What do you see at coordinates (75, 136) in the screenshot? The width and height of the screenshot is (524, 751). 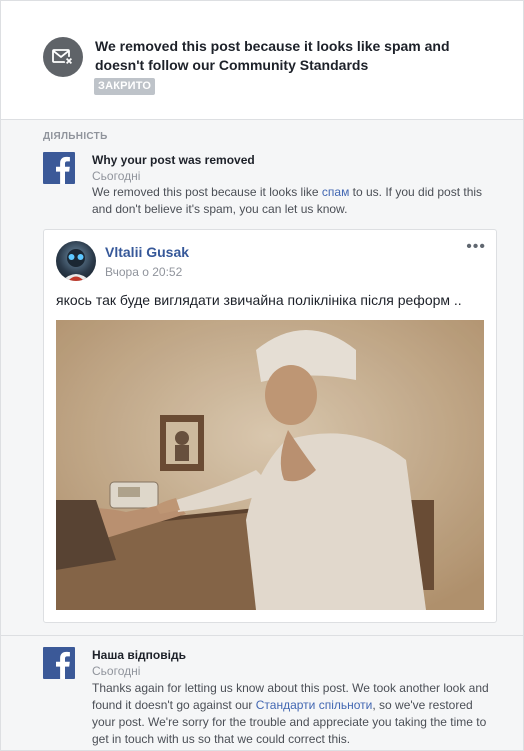 I see `activity-section-label: ДІЯЛЬНІСТЬ` at bounding box center [75, 136].